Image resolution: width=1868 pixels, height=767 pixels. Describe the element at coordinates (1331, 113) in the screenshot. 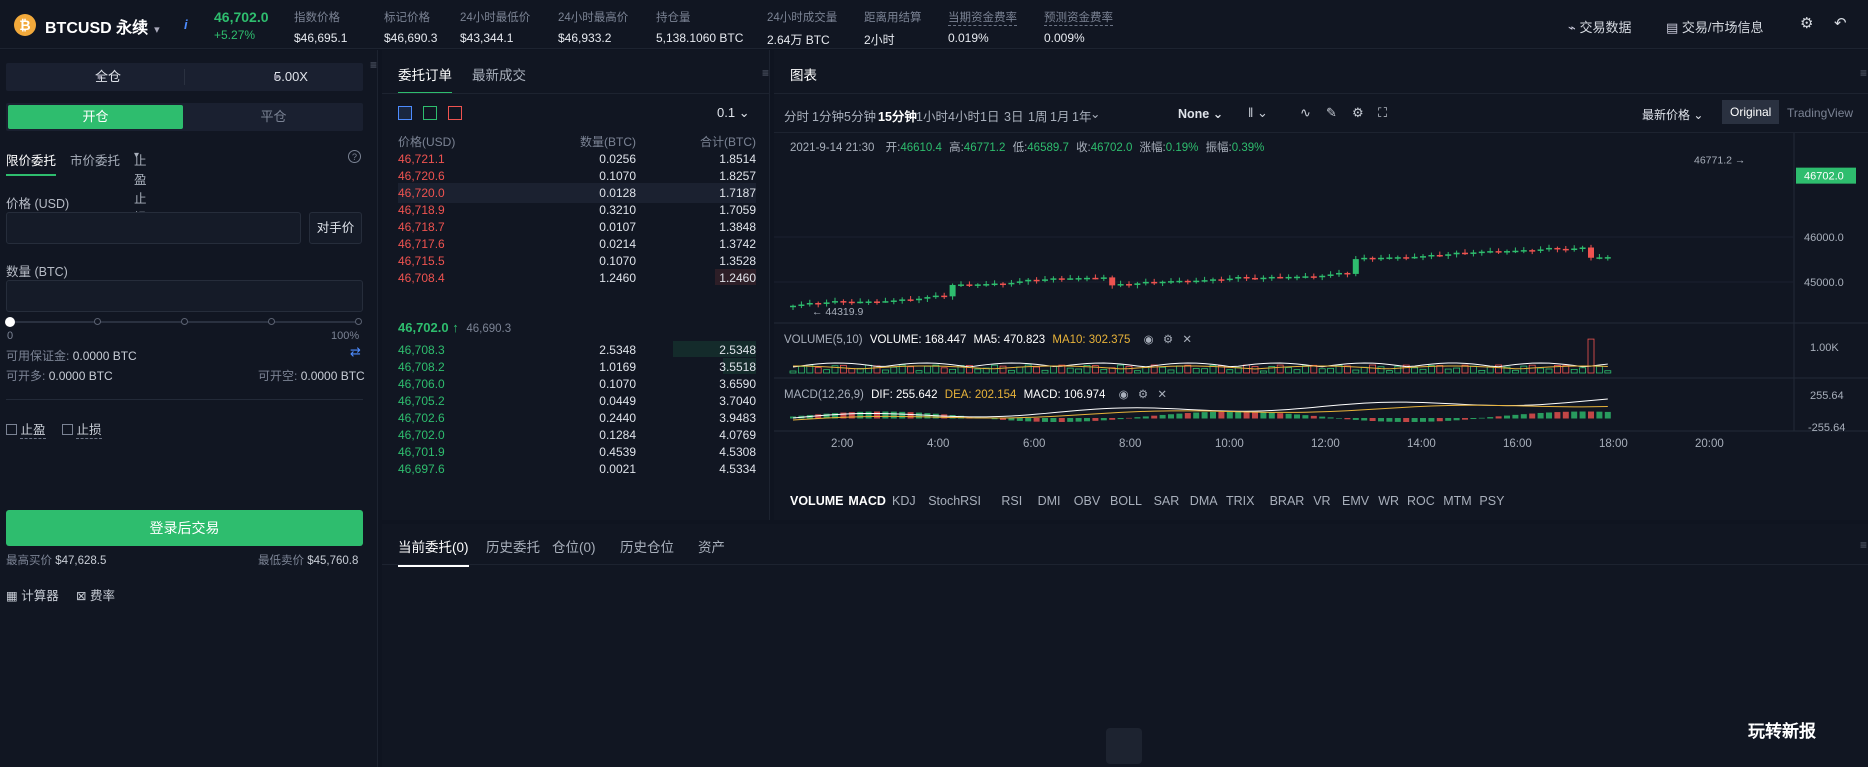

I see `draw-tool-icon: ✎` at that location.